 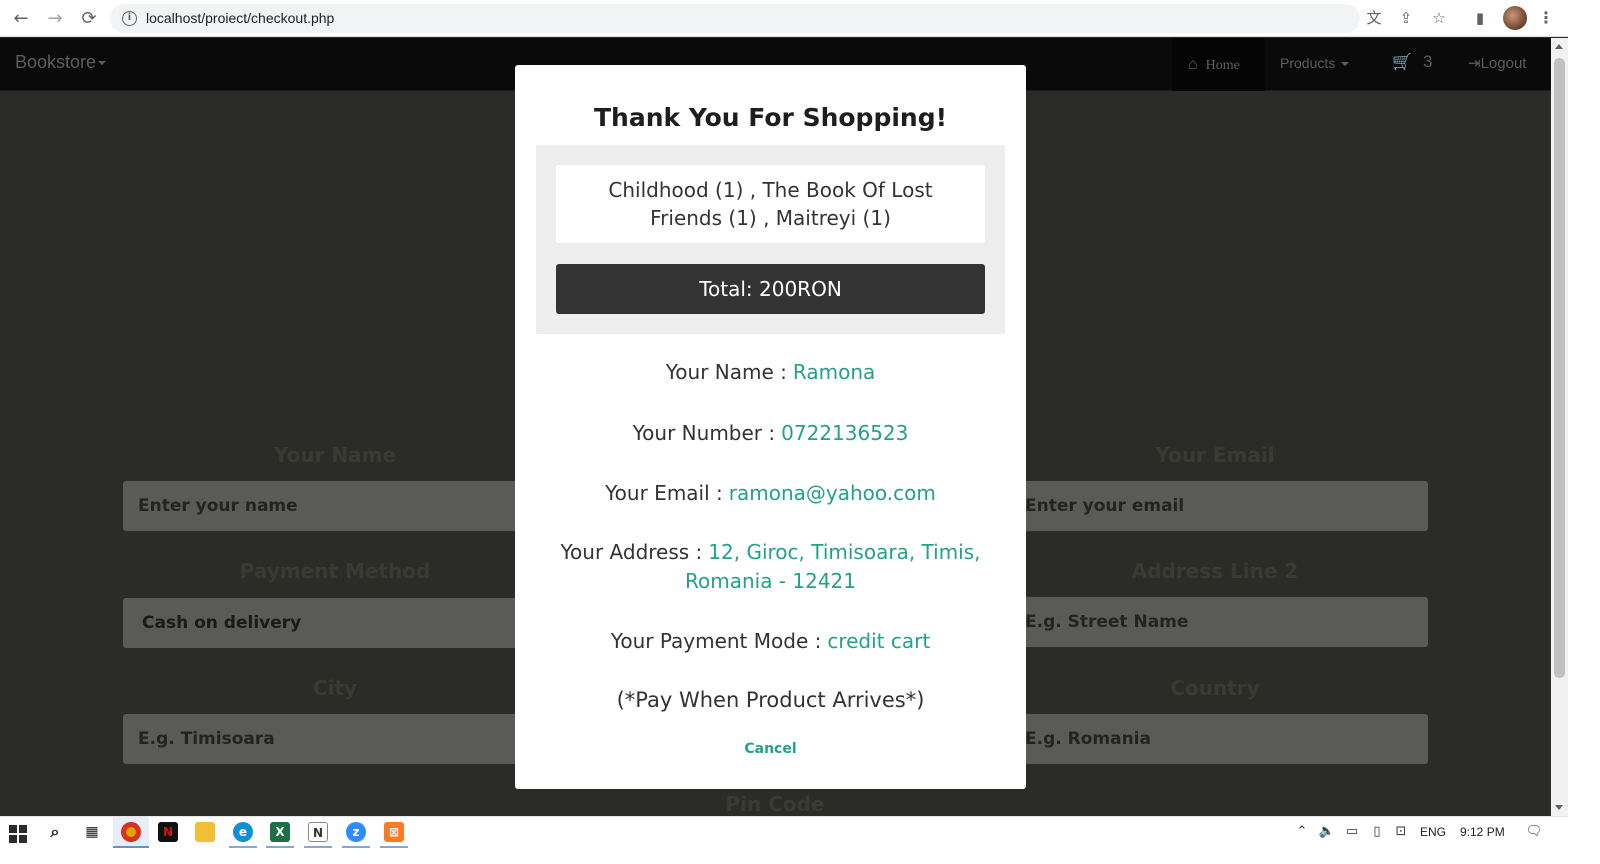 I want to click on meet-now-icon: ▯, so click(x=1377, y=832).